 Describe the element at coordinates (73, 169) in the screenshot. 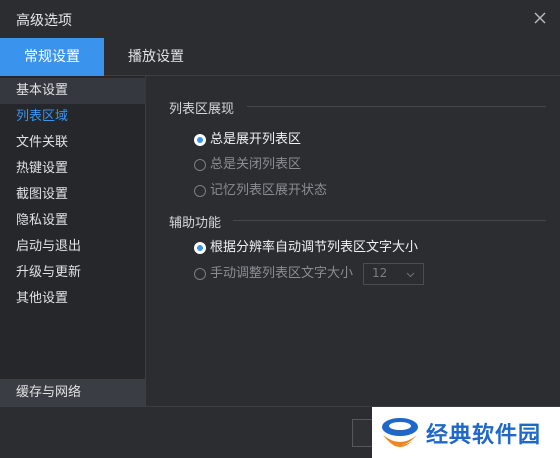

I see `sidebar-item-hotkeys: 热键设置` at that location.